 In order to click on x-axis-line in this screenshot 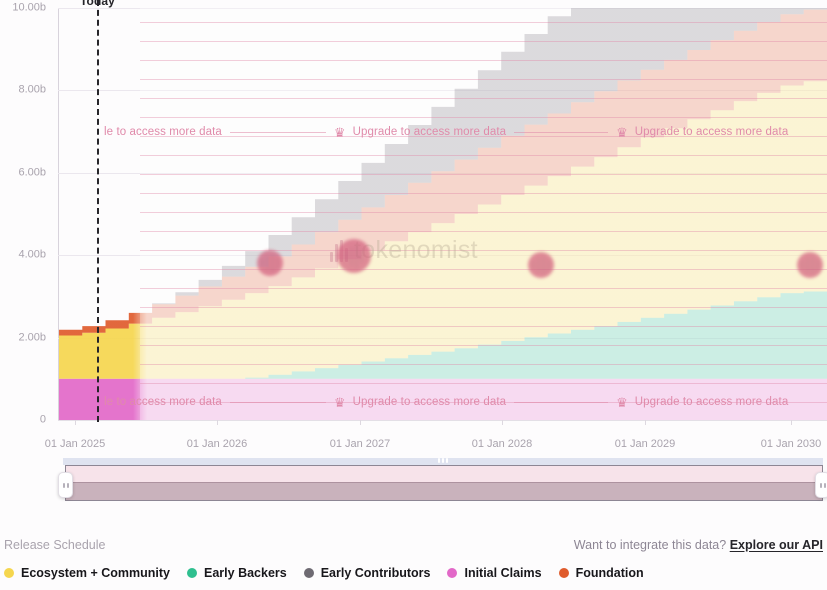, I will do `click(442, 420)`.